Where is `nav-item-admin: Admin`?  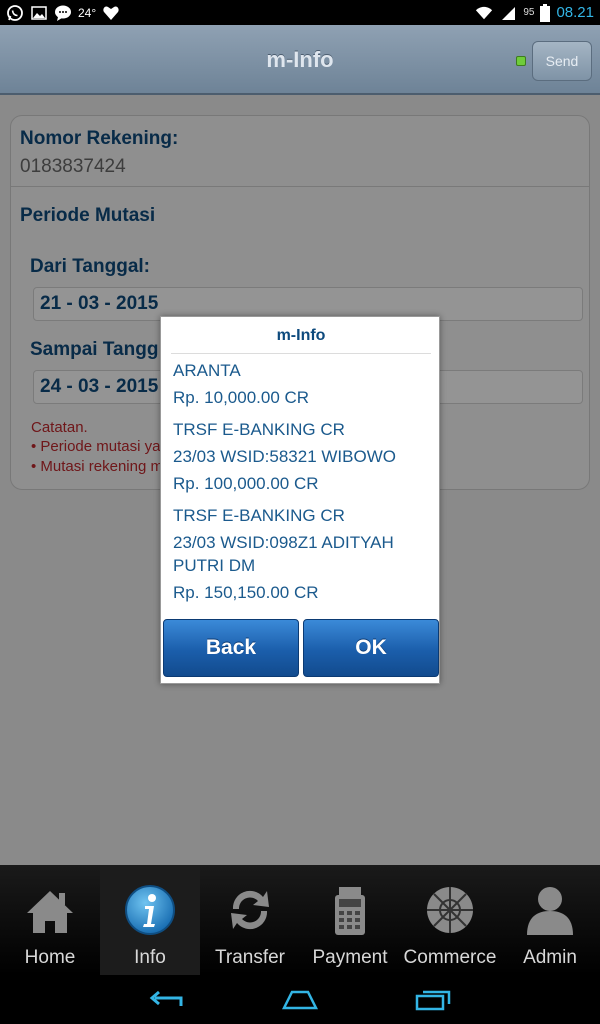 nav-item-admin: Admin is located at coordinates (550, 920).